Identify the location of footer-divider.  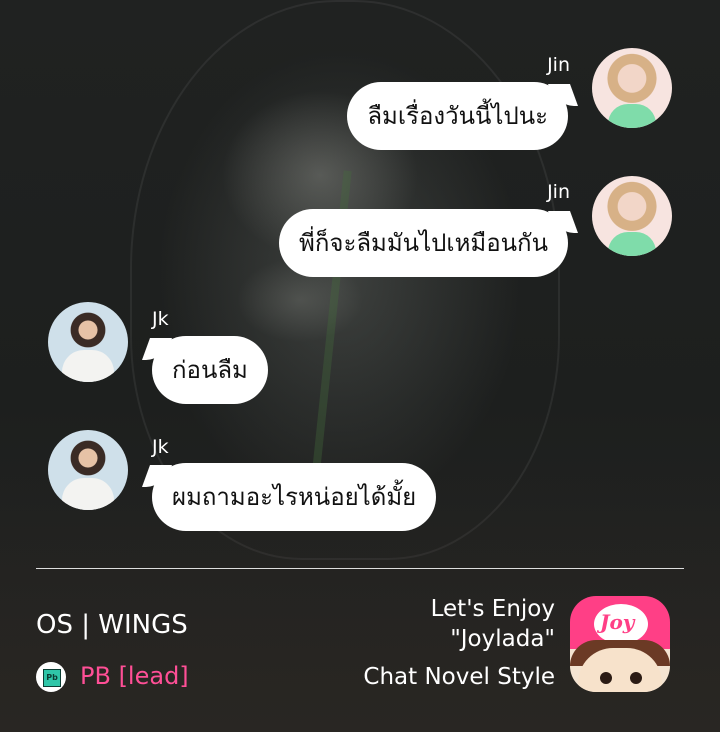
(360, 568).